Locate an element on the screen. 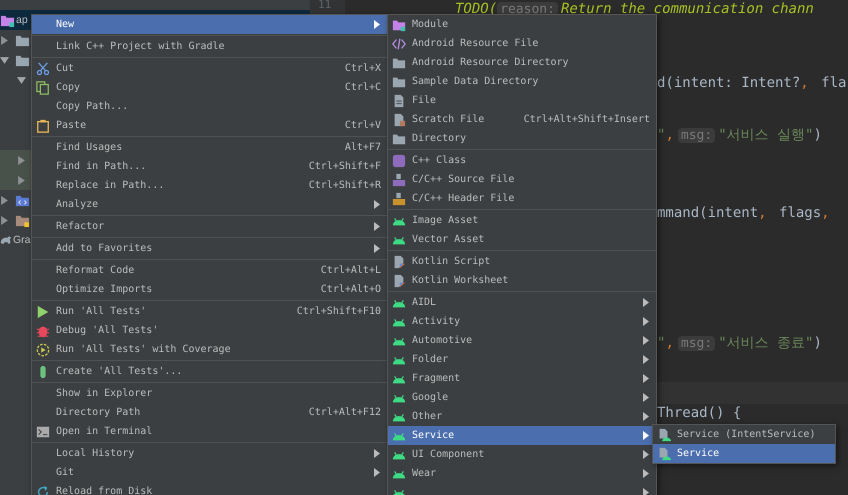 The height and width of the screenshot is (495, 848). code-text: d(intent: Intent? is located at coordinates (728, 83).